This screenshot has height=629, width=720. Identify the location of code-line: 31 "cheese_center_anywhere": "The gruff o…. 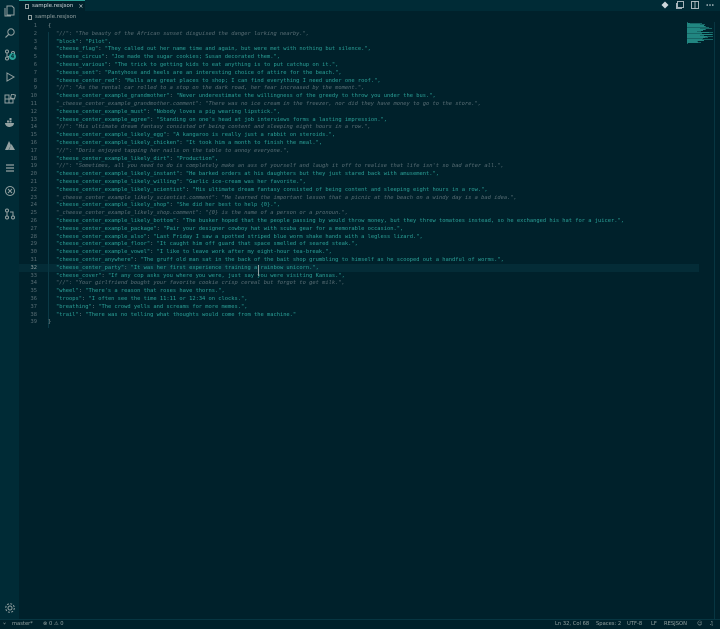
(359, 260).